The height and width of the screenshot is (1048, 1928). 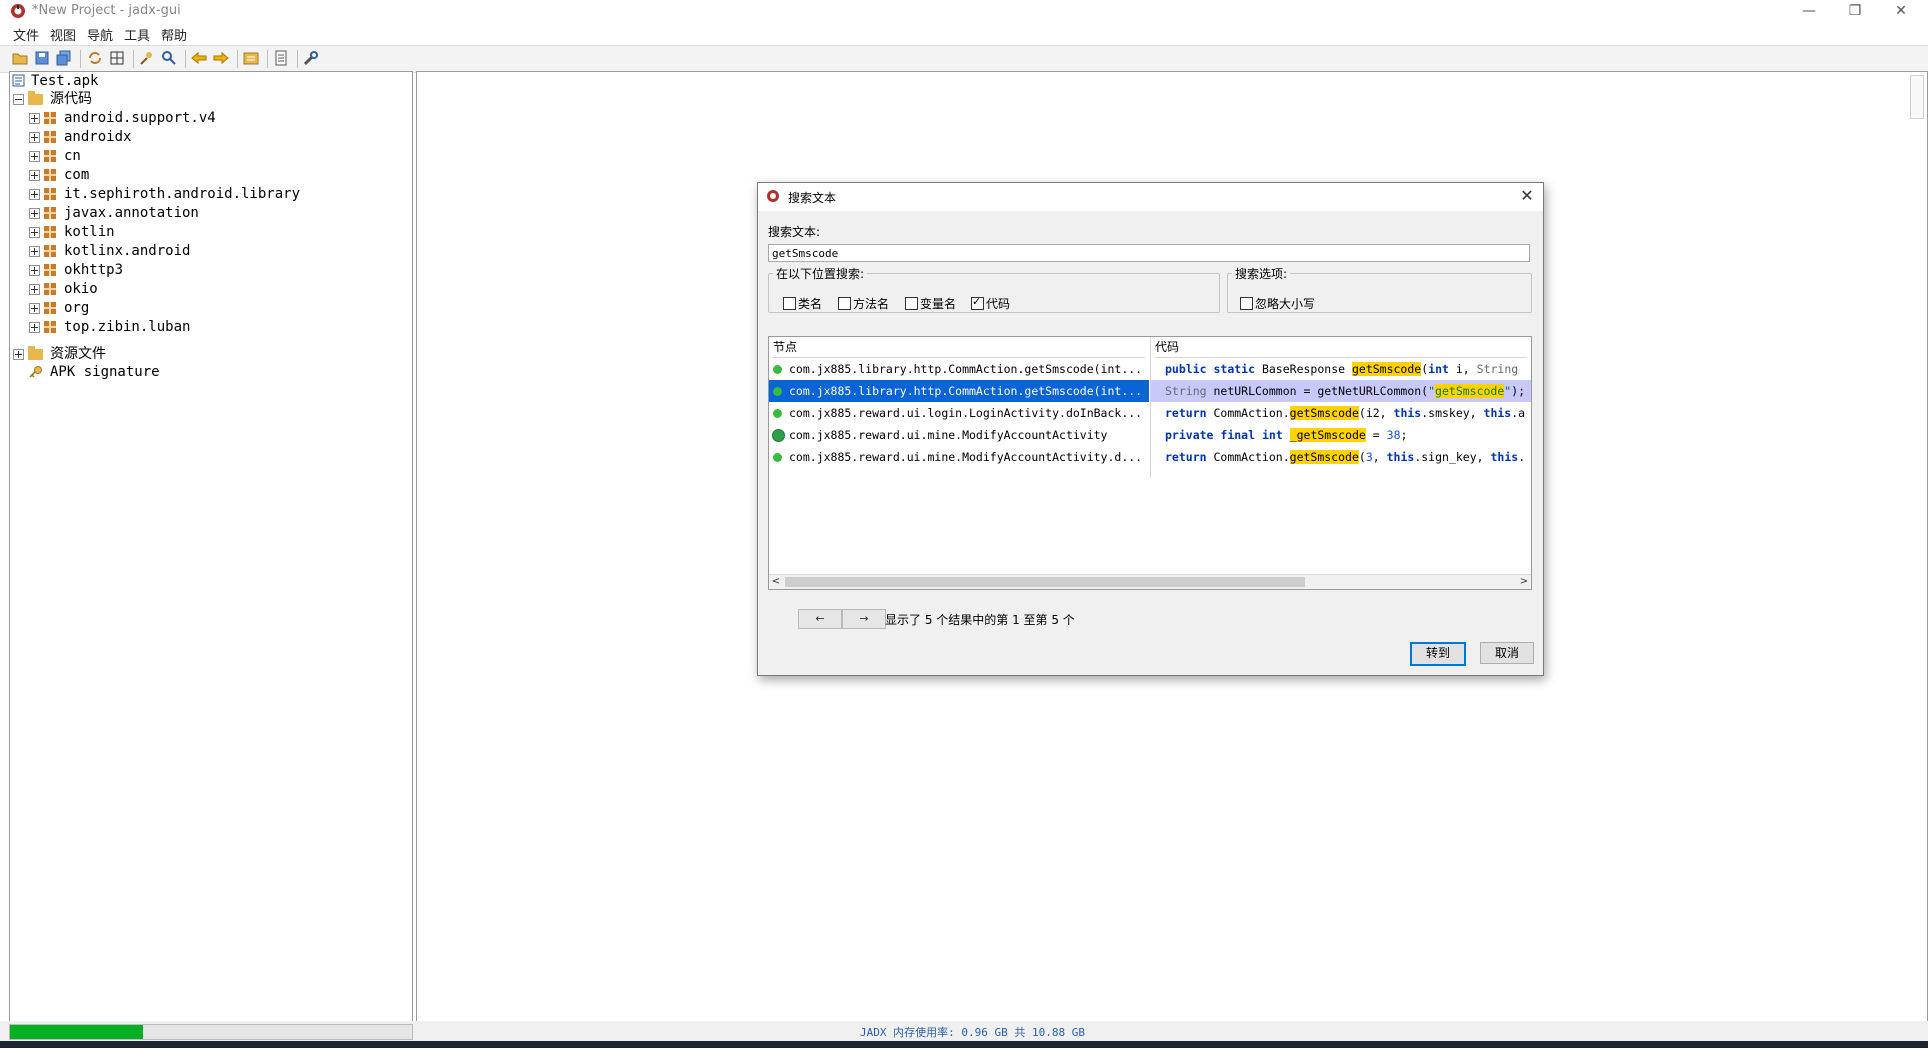 What do you see at coordinates (1438, 654) in the screenshot?
I see `goto-button: 转到` at bounding box center [1438, 654].